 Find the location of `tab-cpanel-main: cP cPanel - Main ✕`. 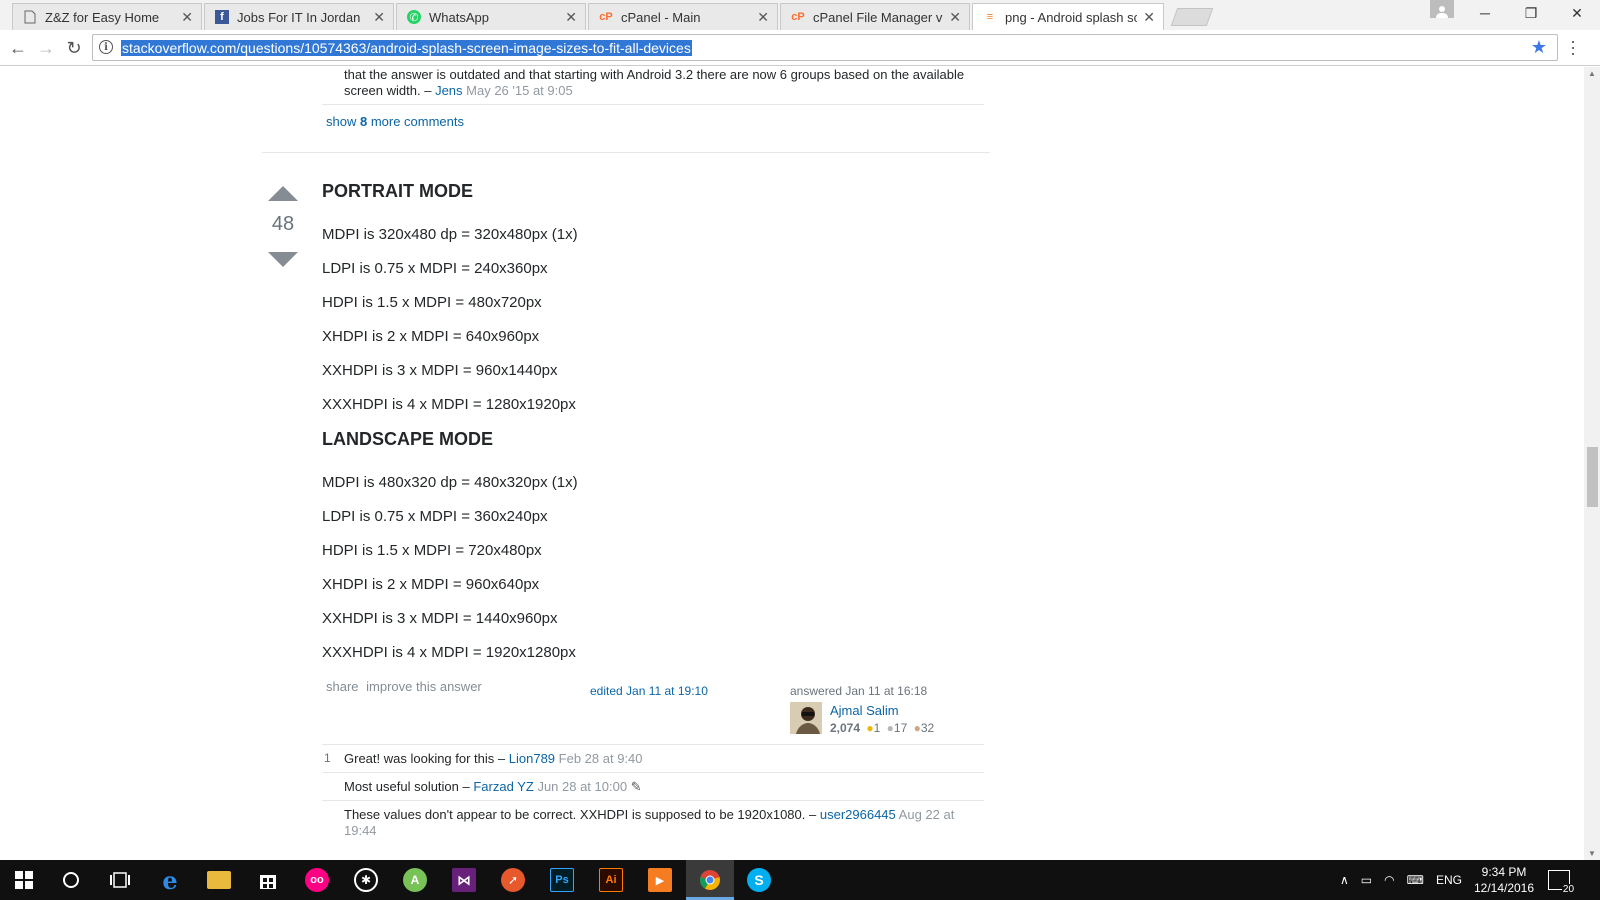

tab-cpanel-main: cP cPanel - Main ✕ is located at coordinates (683, 16).